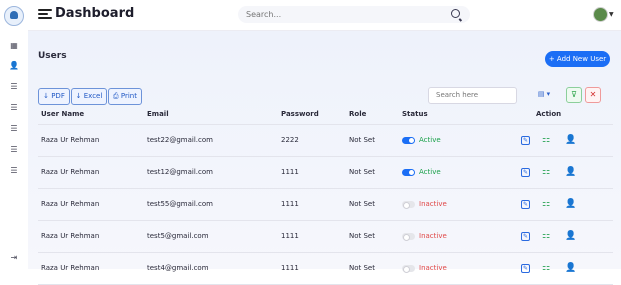  Describe the element at coordinates (358, 114) in the screenshot. I see `col-header-role: Role` at that location.